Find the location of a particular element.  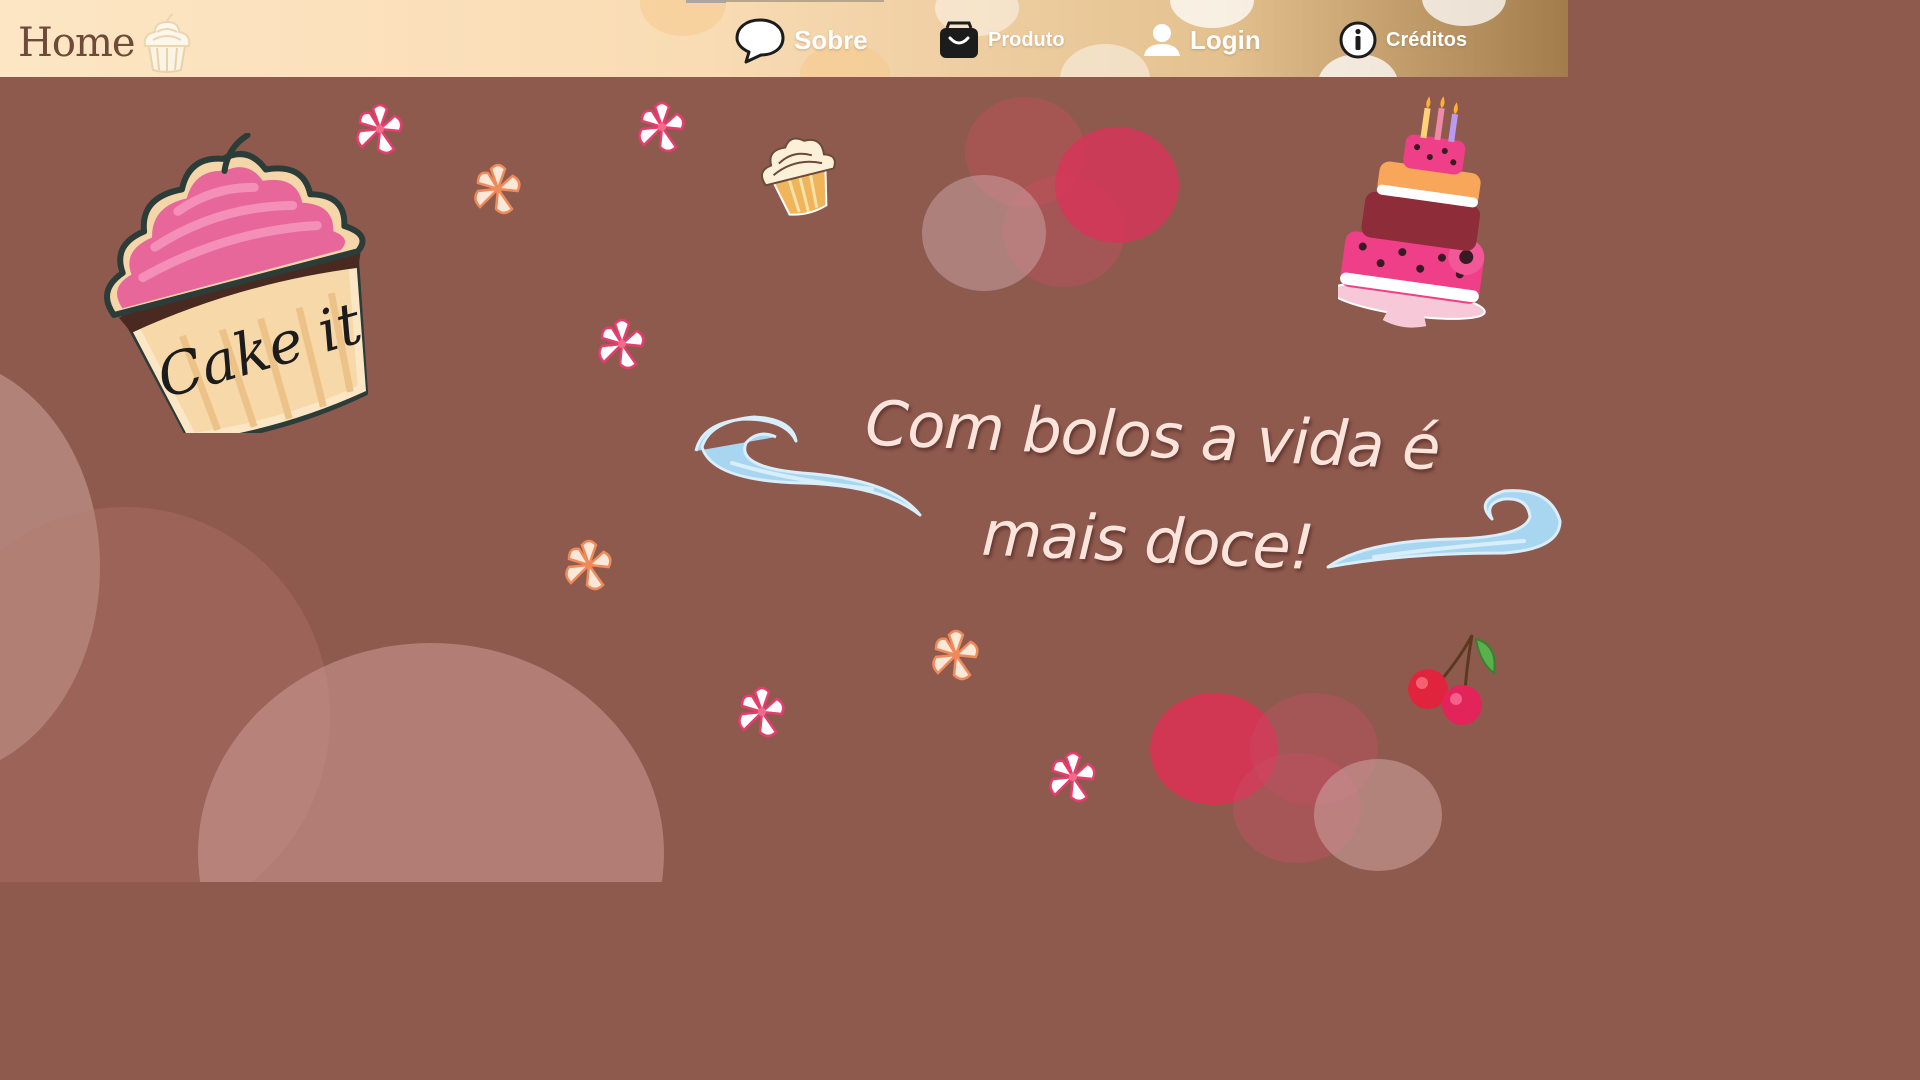

home-label: Home is located at coordinates (77, 43).